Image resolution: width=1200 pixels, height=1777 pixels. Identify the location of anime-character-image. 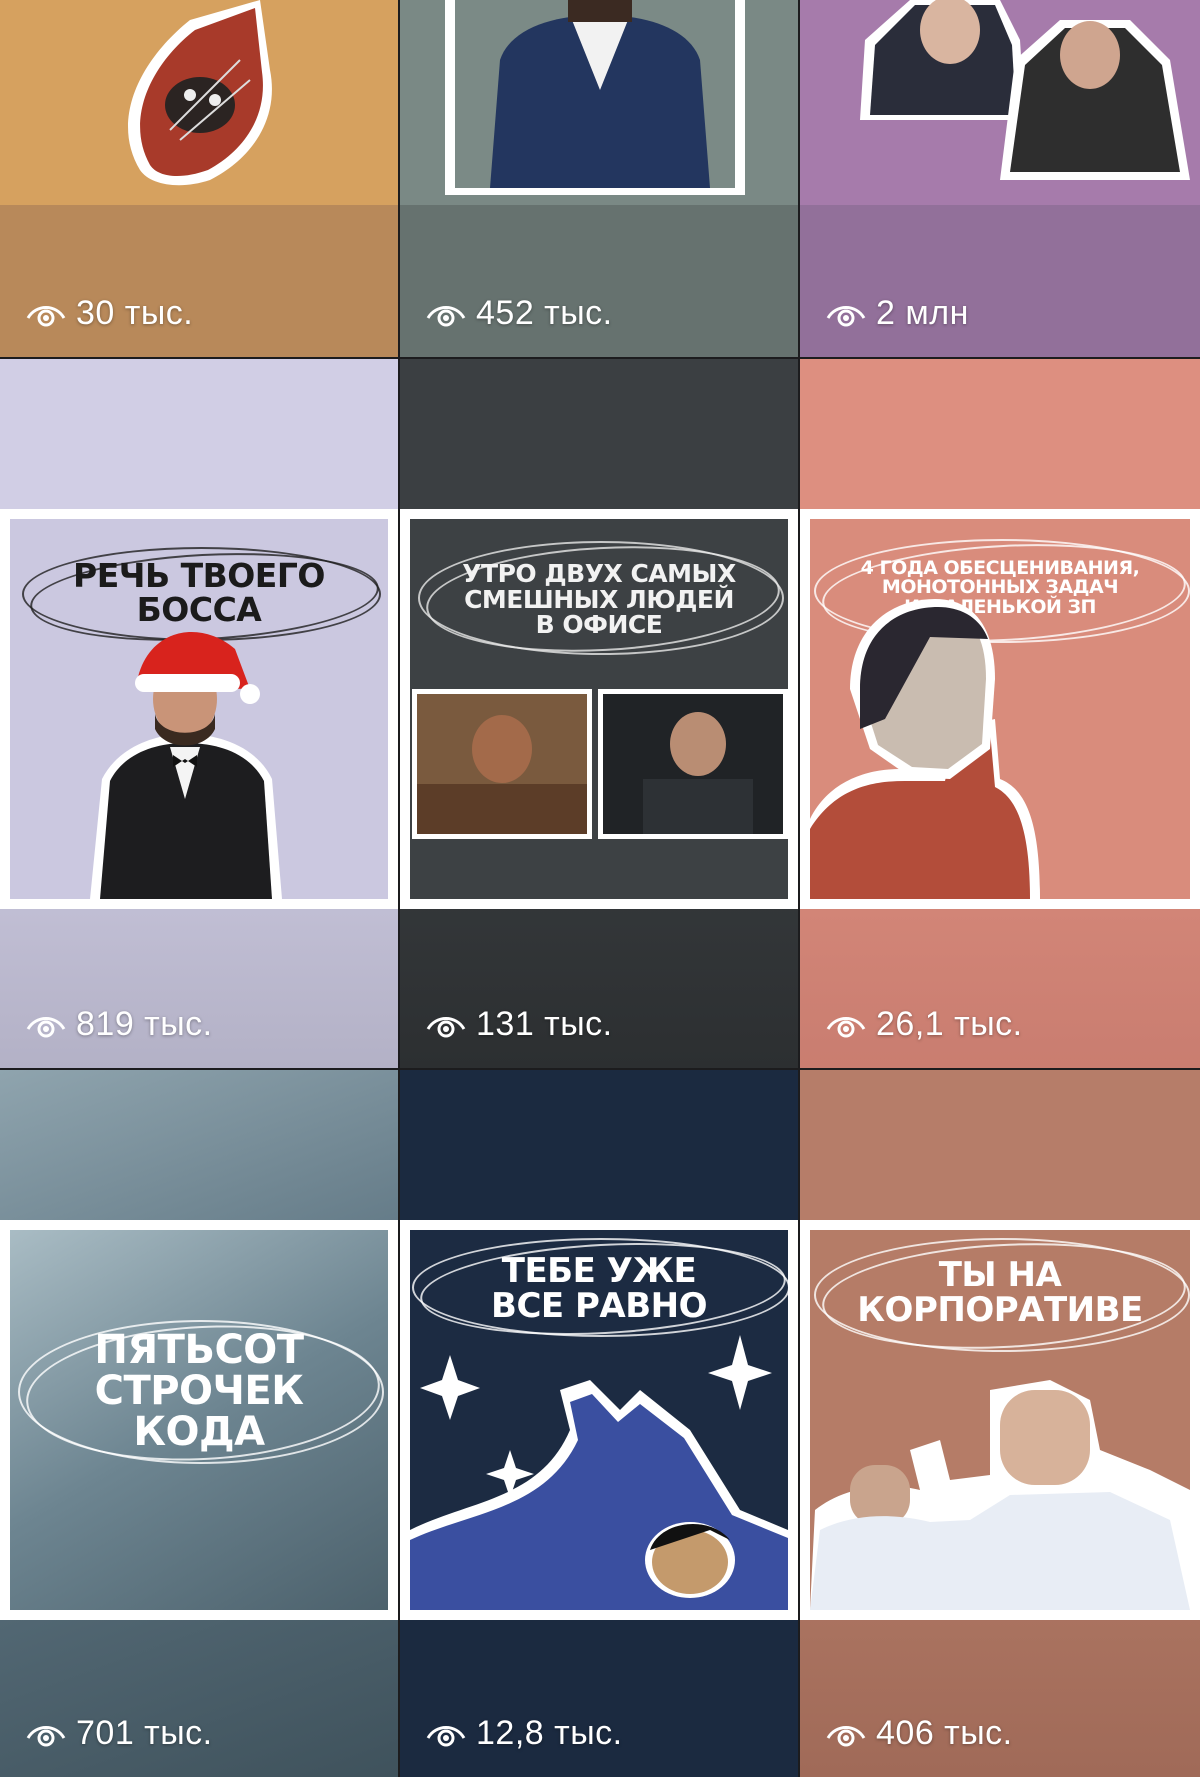
(925, 749).